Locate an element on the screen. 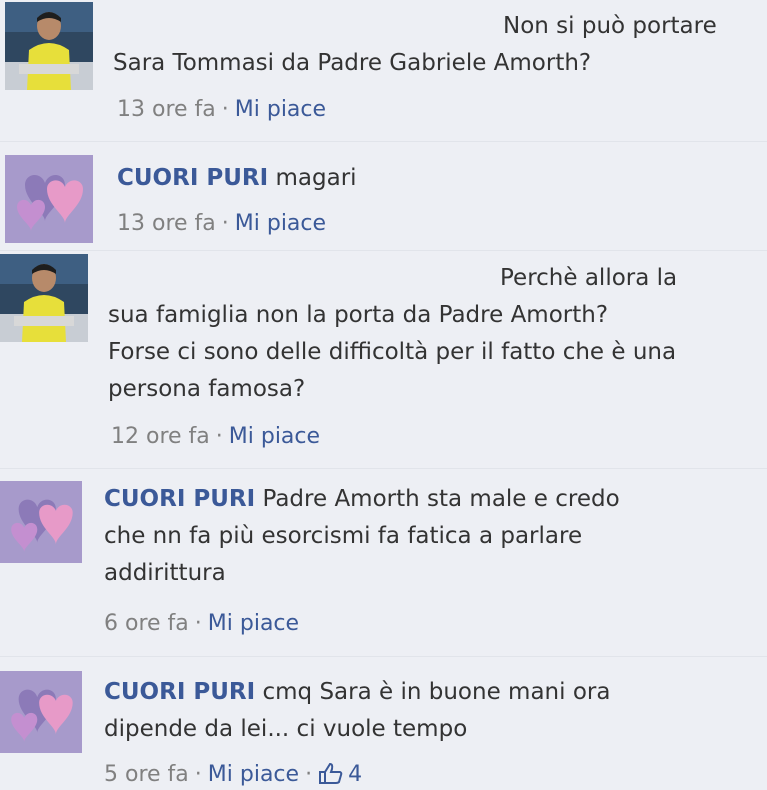 This screenshot has height=790, width=767. comment-meta: 5 ore fa · Mi piace · 4 is located at coordinates (233, 775).